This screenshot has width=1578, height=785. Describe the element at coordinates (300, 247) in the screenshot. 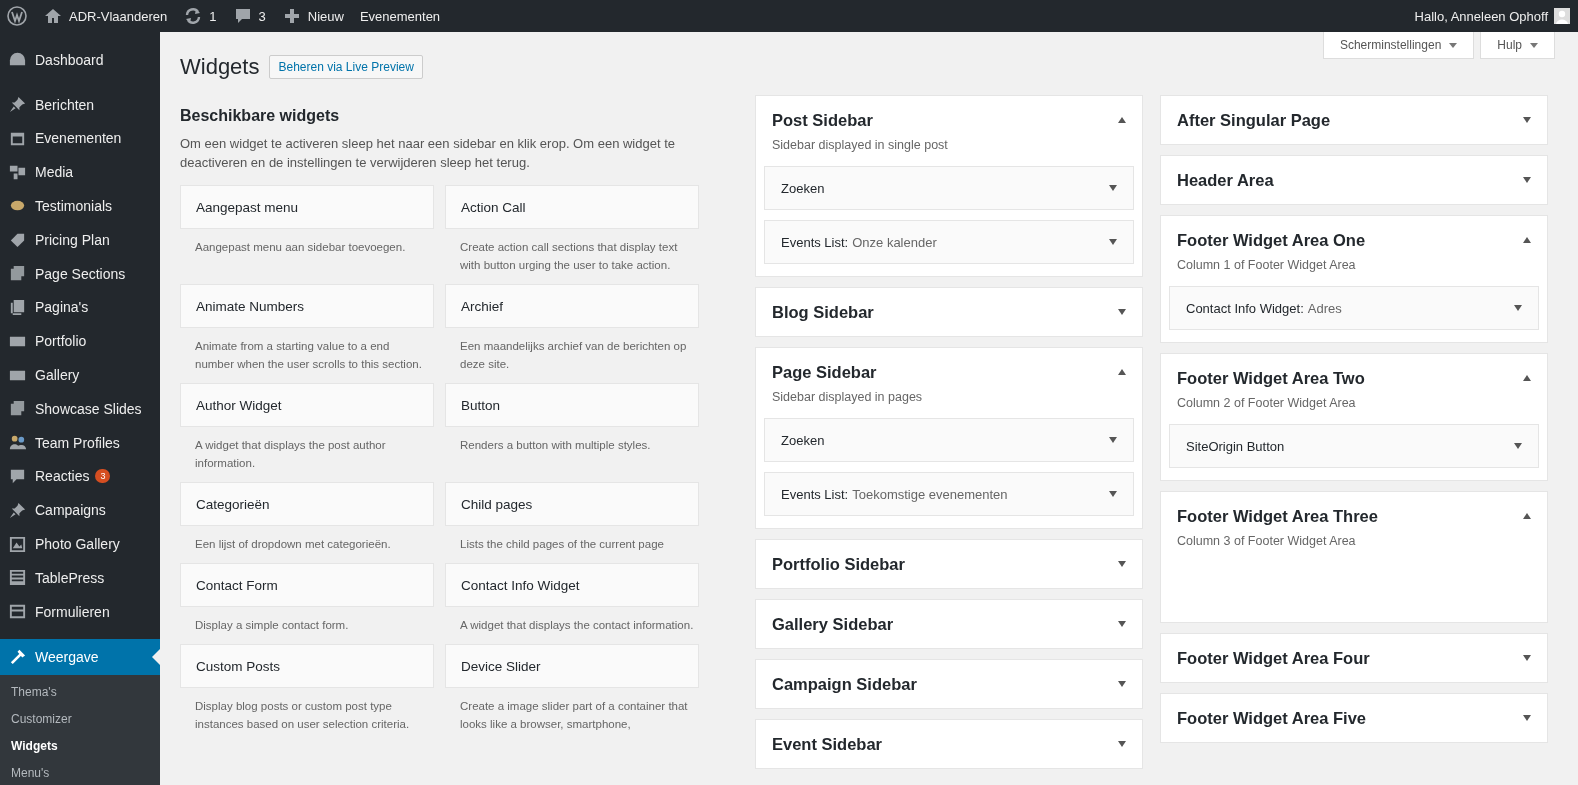

I see `widget-description: Aangepast menu aan sidebar toevoegen.` at that location.